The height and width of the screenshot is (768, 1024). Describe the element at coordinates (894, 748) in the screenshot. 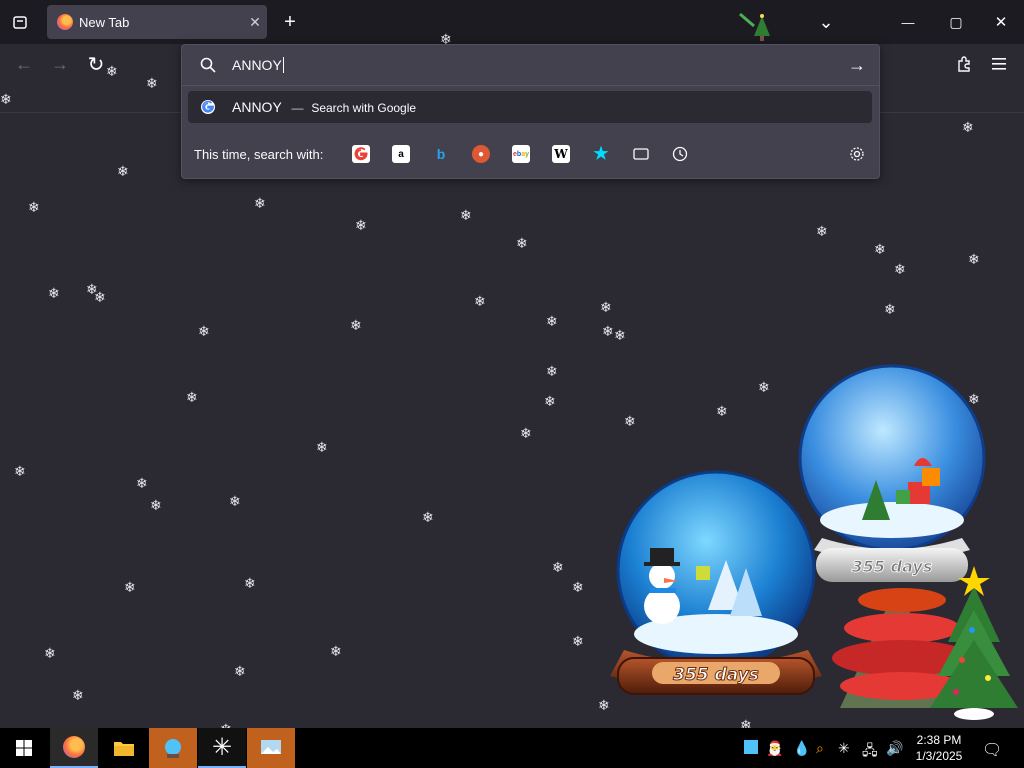

I see `volume-icon: 🔊` at that location.